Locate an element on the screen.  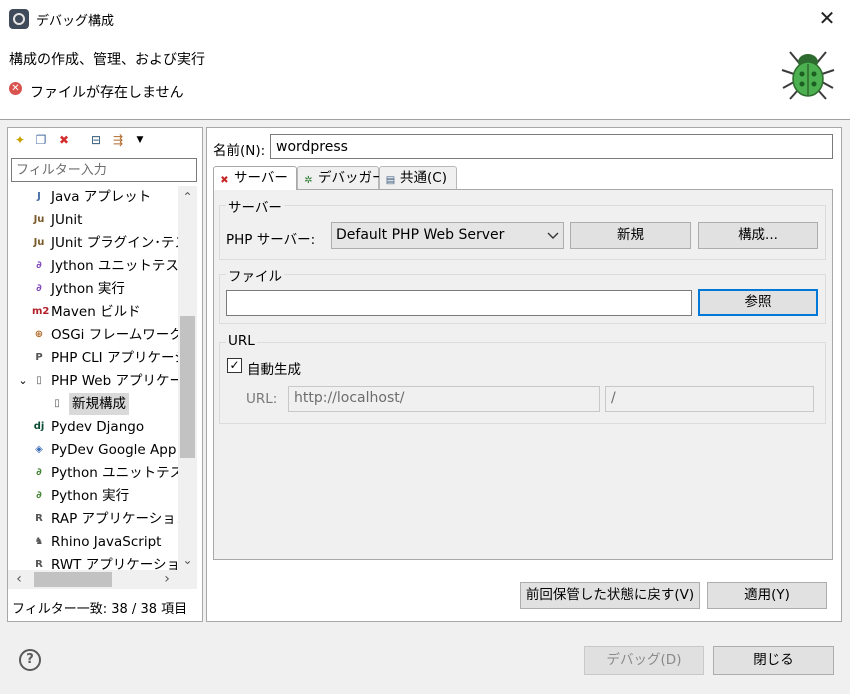
launch-type-icon: ⊕ is located at coordinates (39, 334).